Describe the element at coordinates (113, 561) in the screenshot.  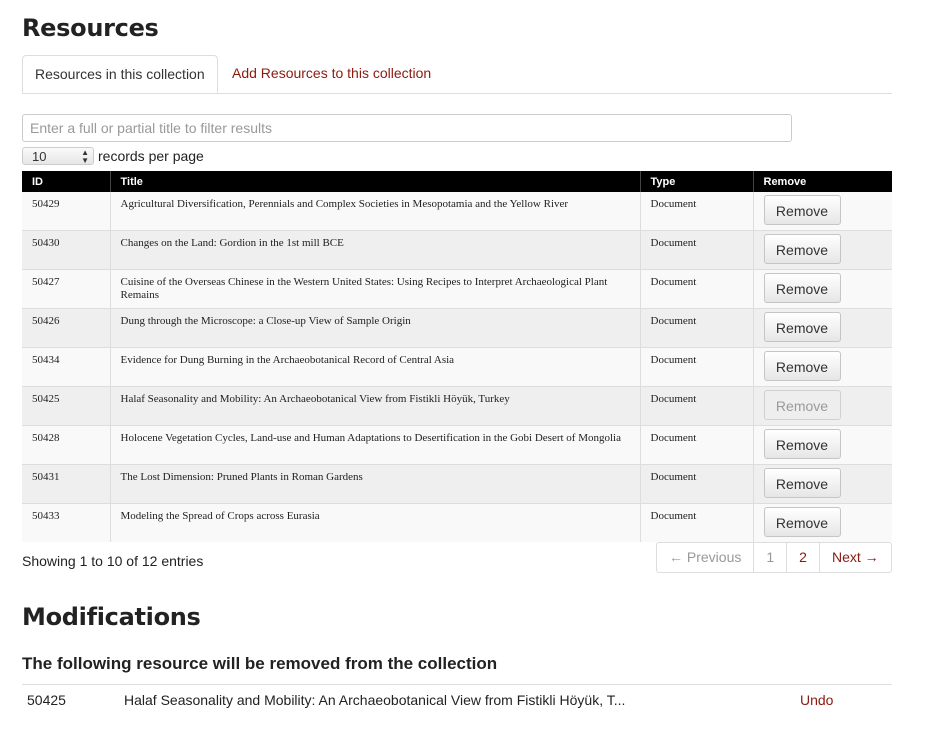
I see `entries-info: Showing 1 to 10 of 12 entries` at that location.